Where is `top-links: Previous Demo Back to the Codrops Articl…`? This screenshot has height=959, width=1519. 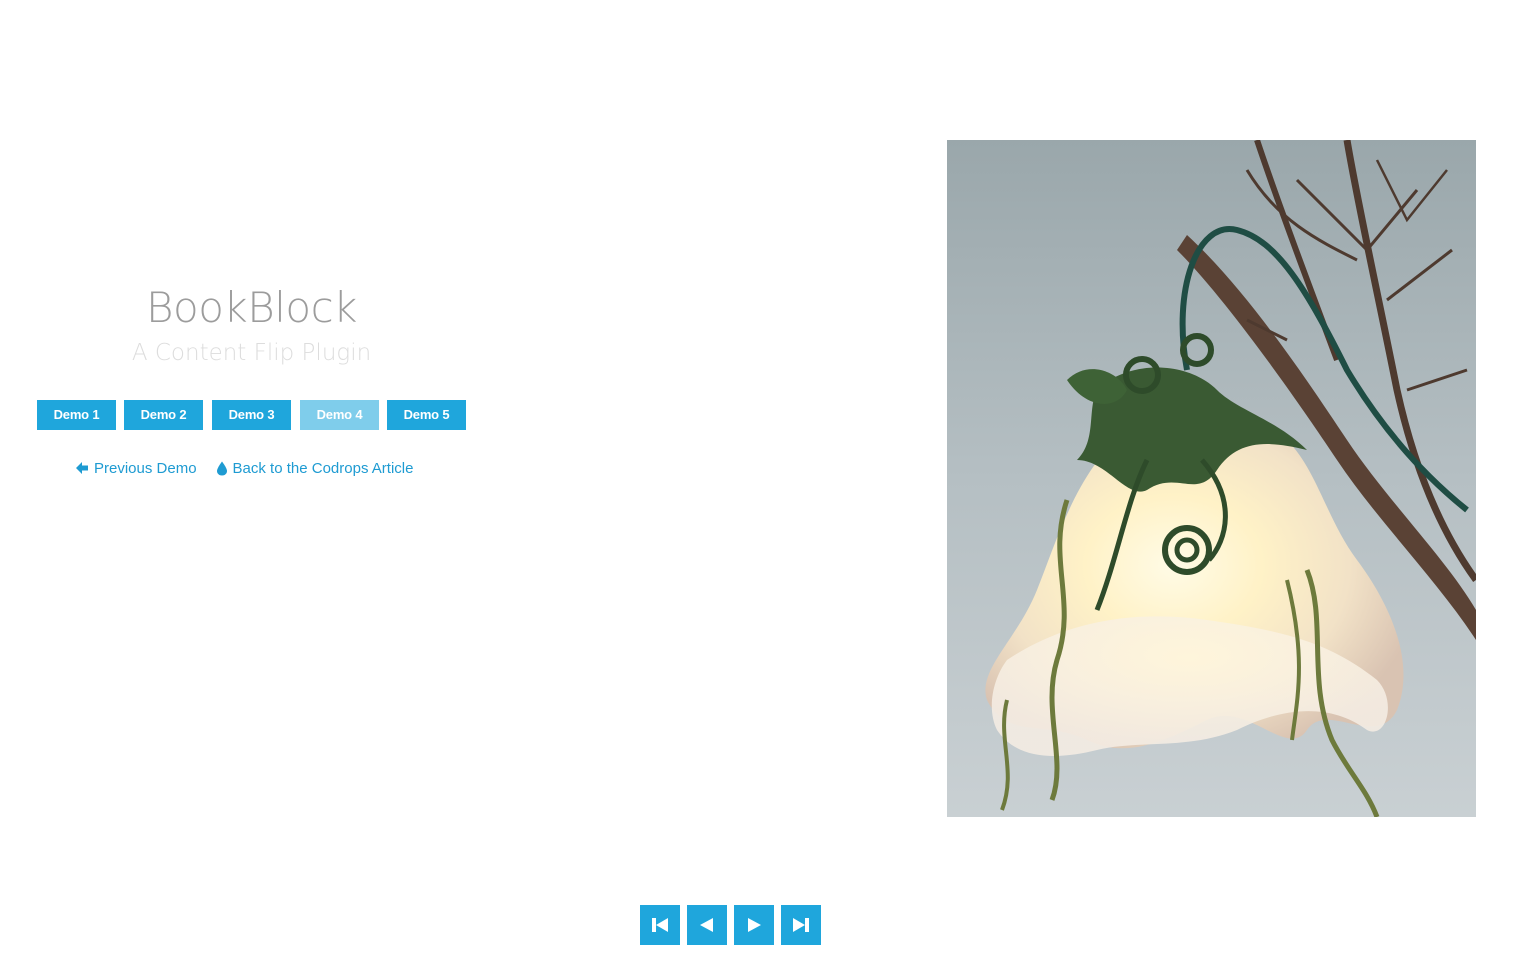 top-links: Previous Demo Back to the Codrops Articl… is located at coordinates (244, 468).